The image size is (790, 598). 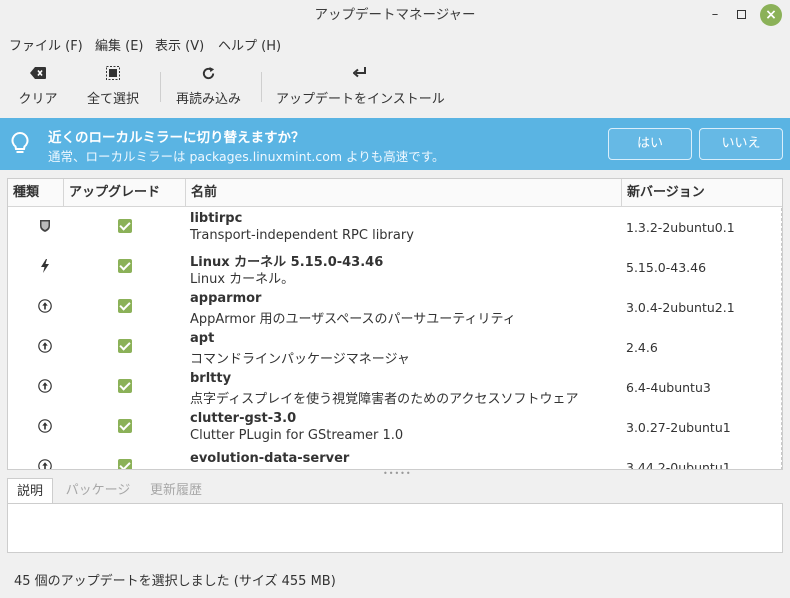 What do you see at coordinates (395, 348) in the screenshot?
I see `table-row: apt コマンドラインパッケージマネージャ 2.4.6` at bounding box center [395, 348].